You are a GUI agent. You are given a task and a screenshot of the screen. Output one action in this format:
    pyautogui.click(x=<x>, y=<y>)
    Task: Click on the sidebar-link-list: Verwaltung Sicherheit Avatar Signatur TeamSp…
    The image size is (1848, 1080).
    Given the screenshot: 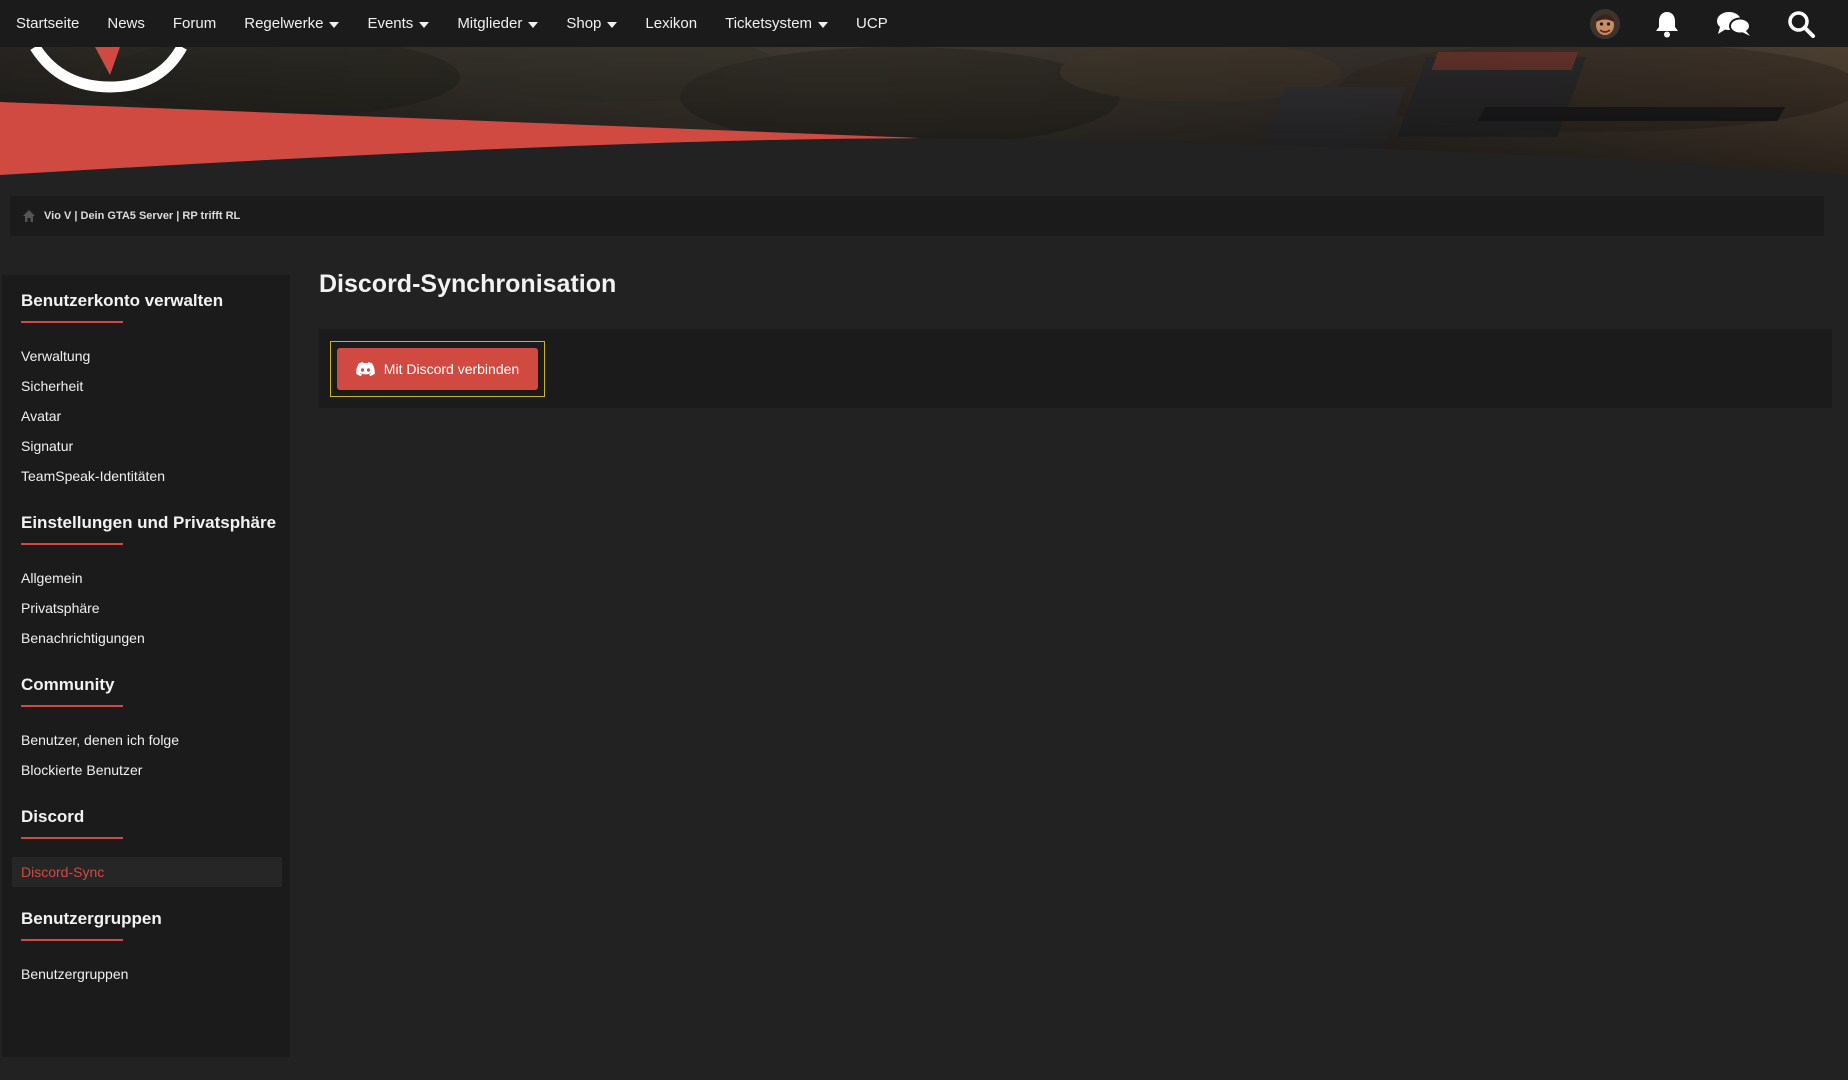 What is the action you would take?
    pyautogui.click(x=155, y=416)
    